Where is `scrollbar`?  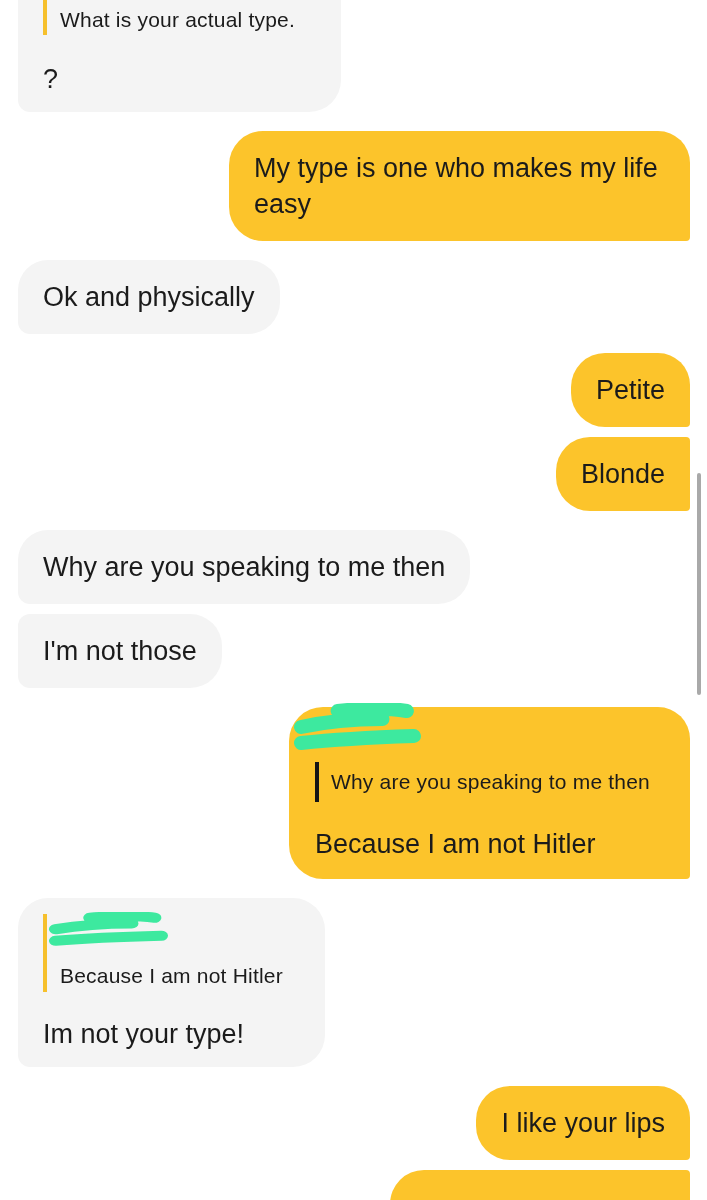
scrollbar is located at coordinates (699, 584).